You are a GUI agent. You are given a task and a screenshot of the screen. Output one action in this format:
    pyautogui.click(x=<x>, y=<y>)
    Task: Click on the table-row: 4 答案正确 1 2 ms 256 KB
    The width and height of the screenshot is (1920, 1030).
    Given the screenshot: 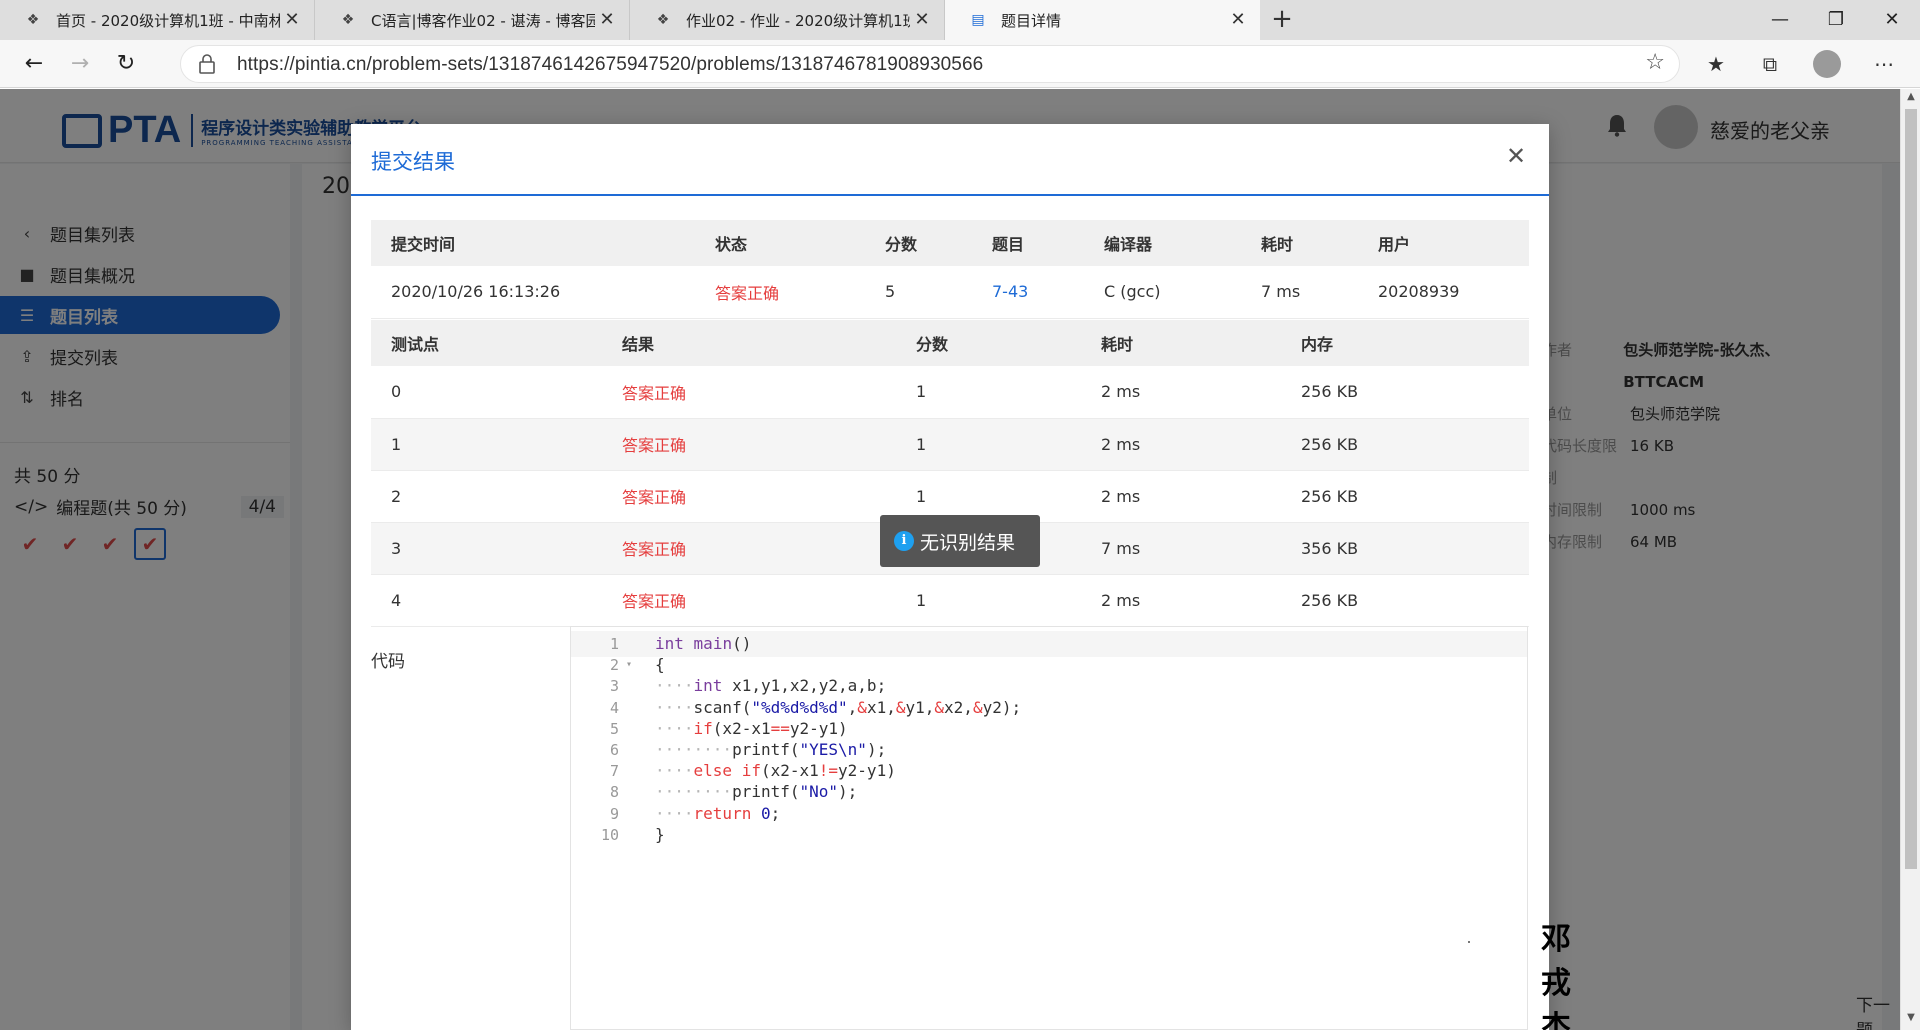 What is the action you would take?
    pyautogui.click(x=950, y=600)
    